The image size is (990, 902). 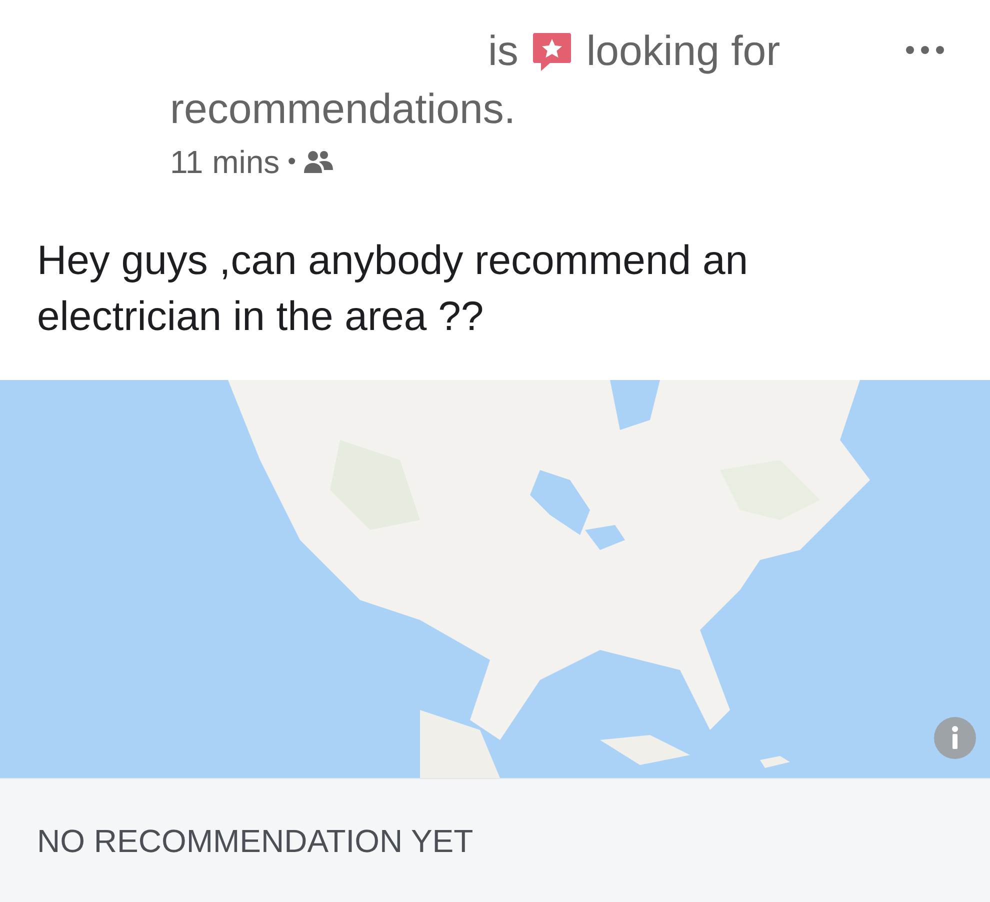 I want to click on post-text: Hey guys ,can anybody recommend an electrician in the area ??, so click(x=393, y=288).